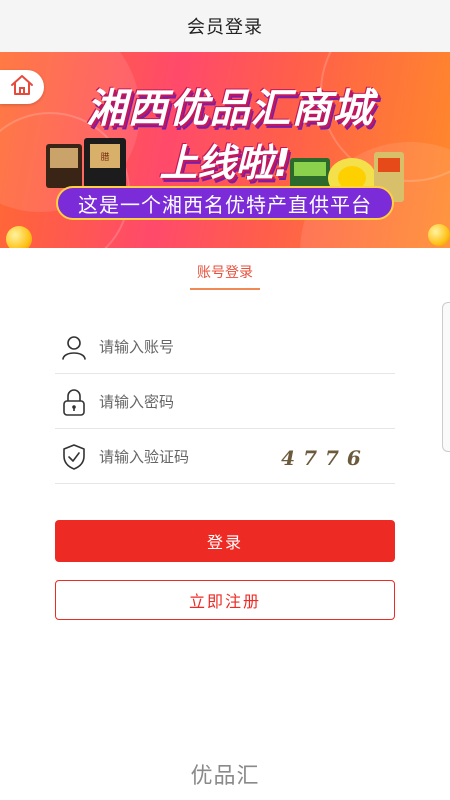  Describe the element at coordinates (75, 457) in the screenshot. I see `shield-check-icon` at that location.